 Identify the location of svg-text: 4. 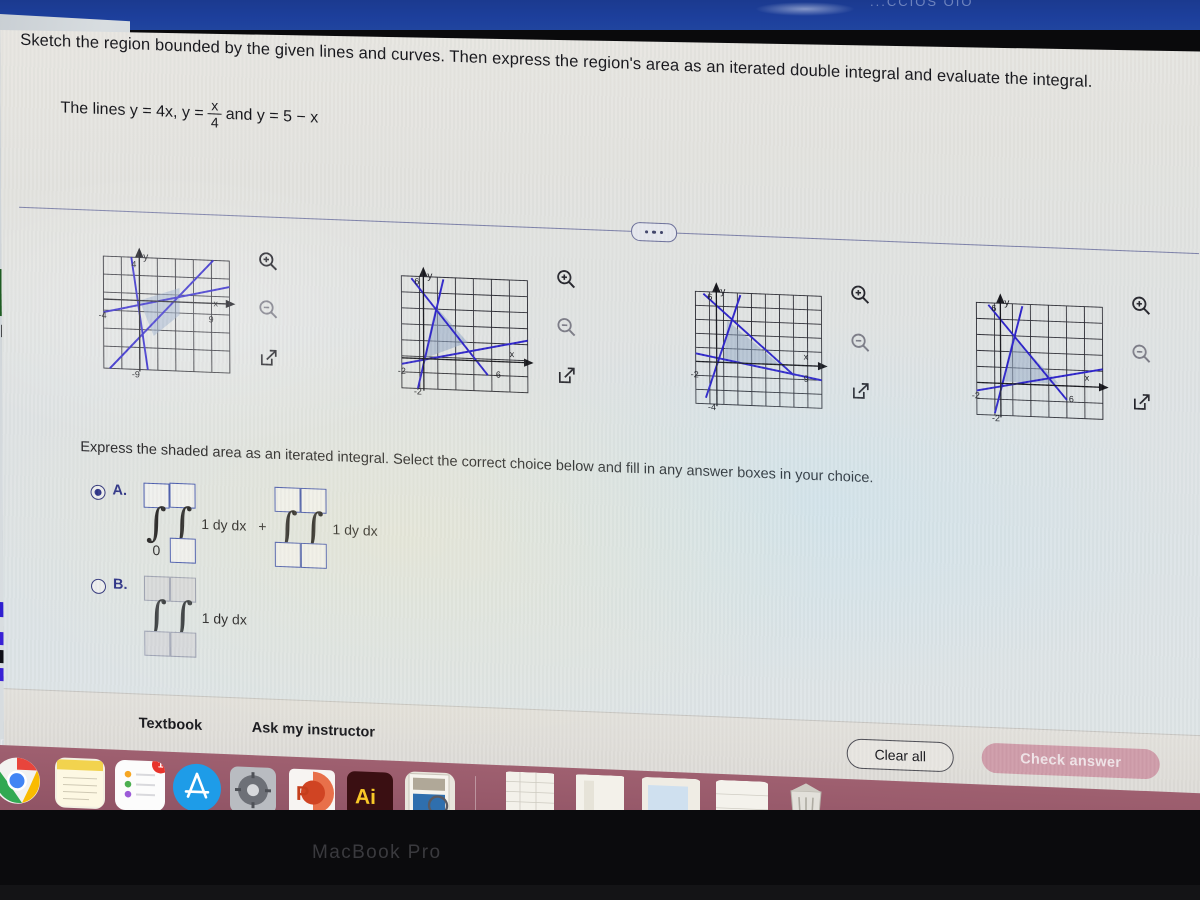
(133, 264).